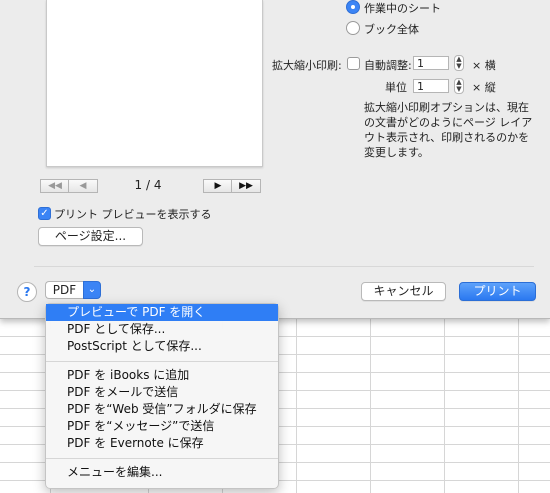  Describe the element at coordinates (154, 83) in the screenshot. I see `print-preview-page` at that location.